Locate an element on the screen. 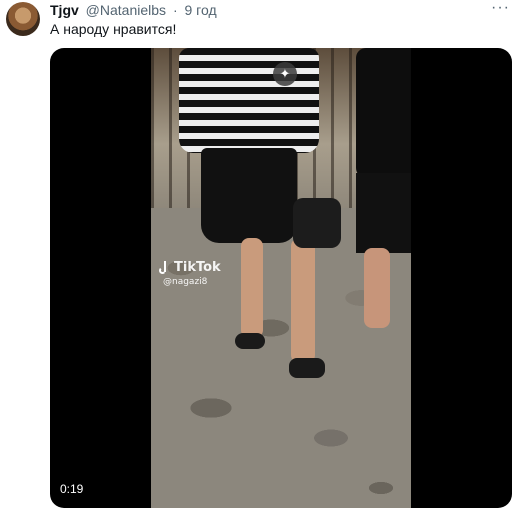  tweet-header: Tjgv @Natanielbs · 9 год is located at coordinates (267, 10).